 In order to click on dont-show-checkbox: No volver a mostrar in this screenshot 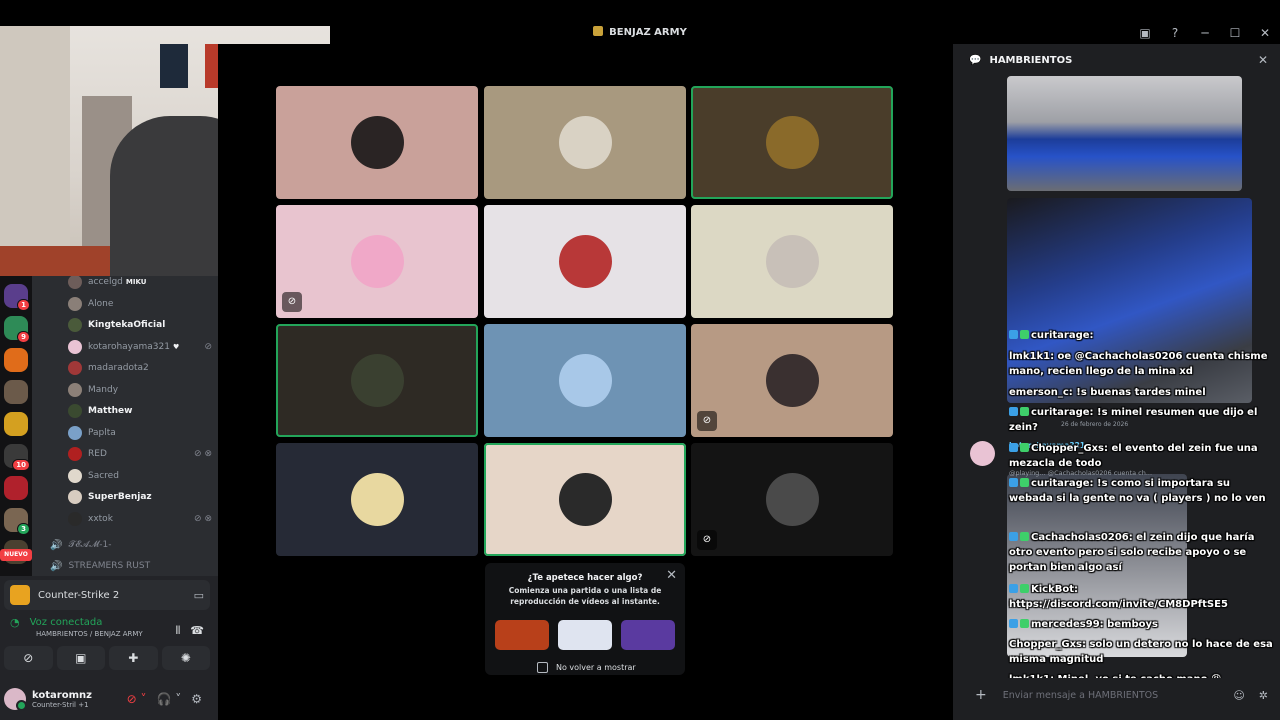, I will do `click(586, 667)`.